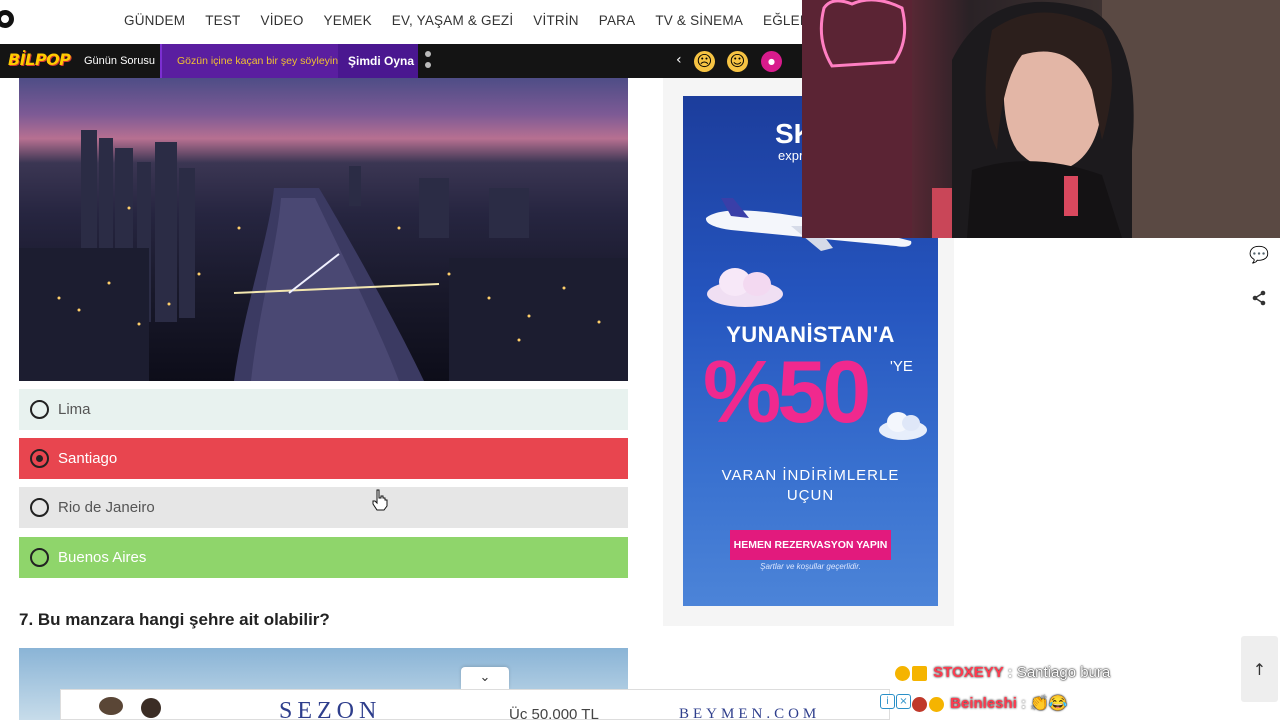 The image size is (1280, 720). What do you see at coordinates (903, 701) in the screenshot?
I see `close-icon: ×` at bounding box center [903, 701].